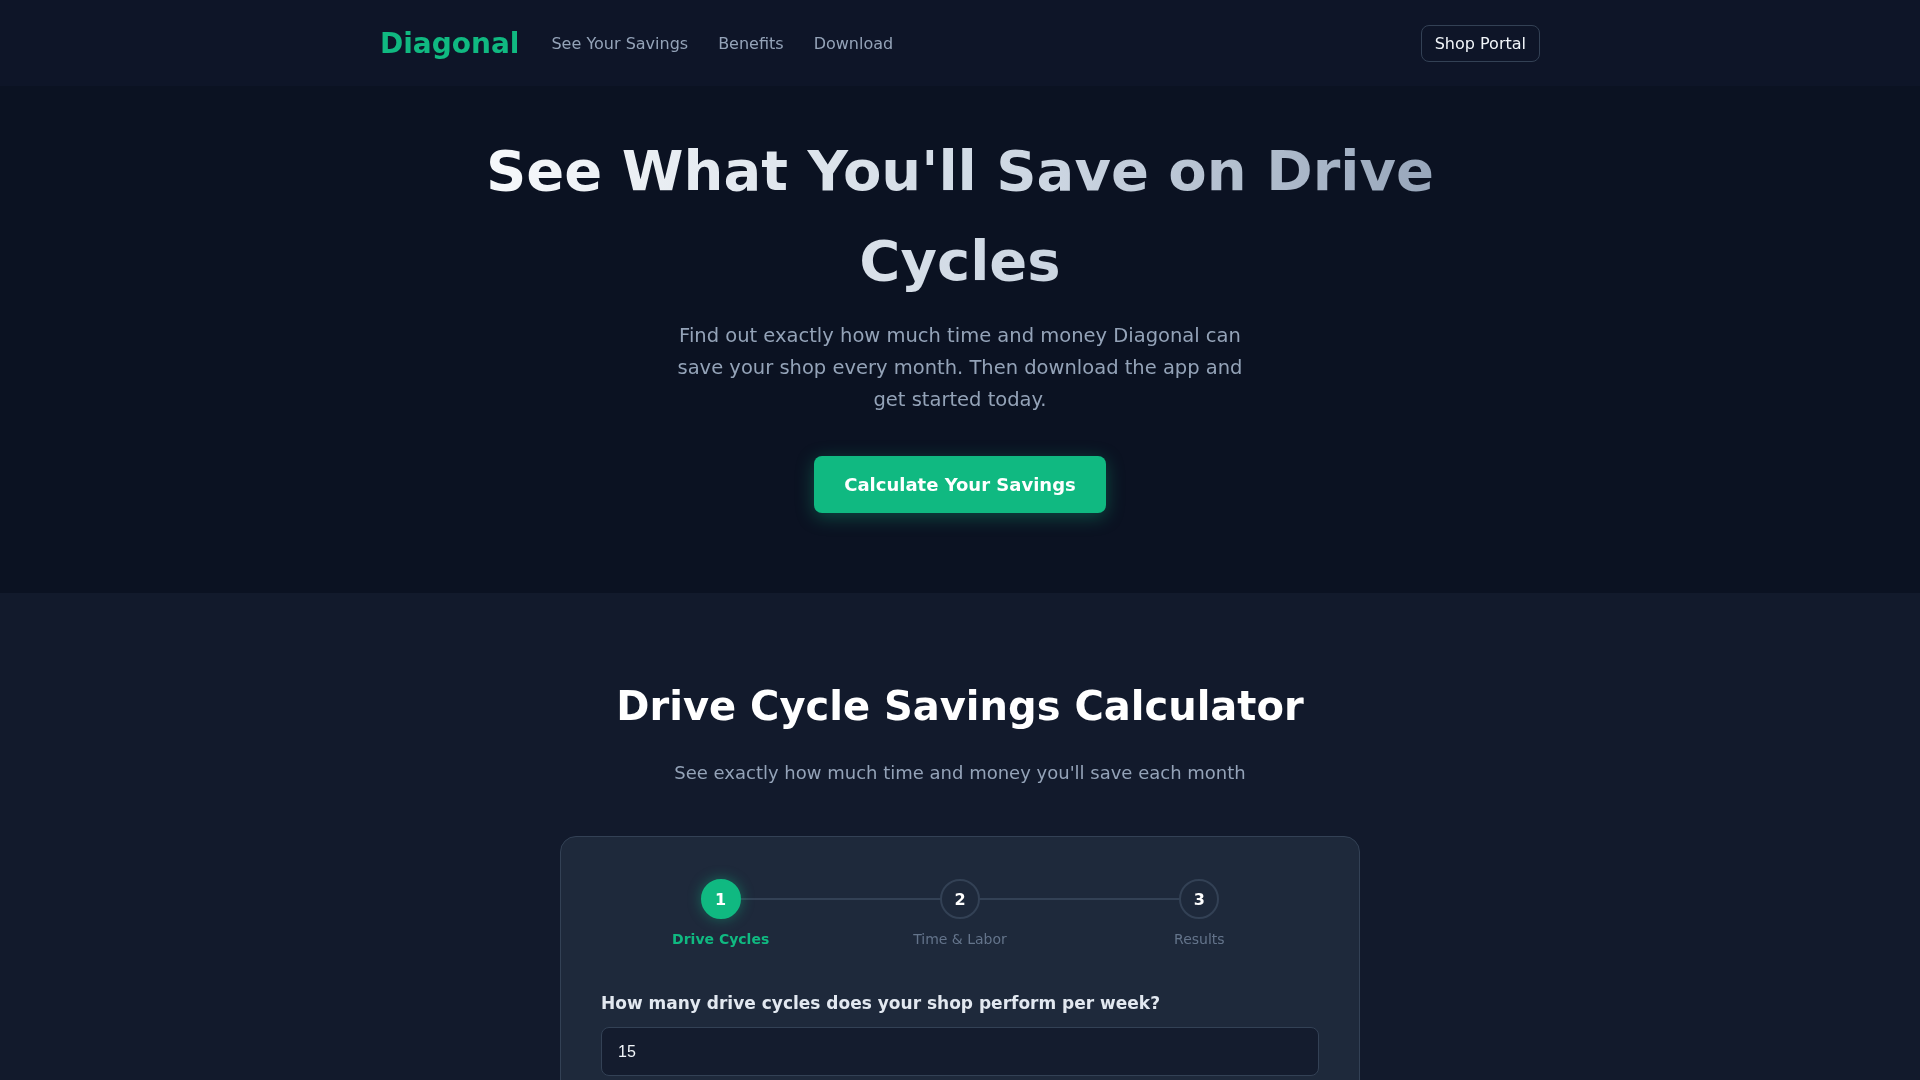 This screenshot has height=1080, width=1920. I want to click on nav-link: See Your Savings, so click(620, 43).